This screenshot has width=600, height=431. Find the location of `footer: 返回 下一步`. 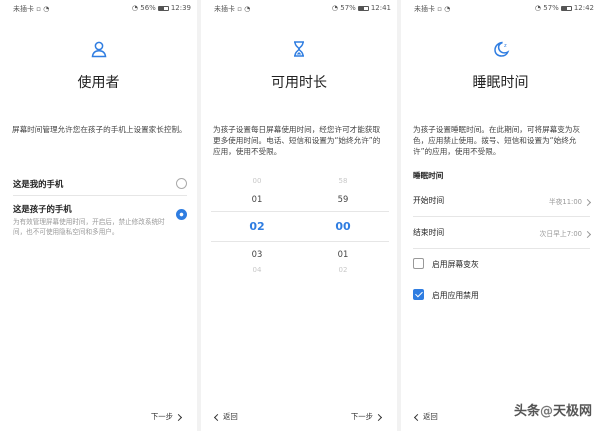

footer: 返回 下一步 is located at coordinates (299, 417).